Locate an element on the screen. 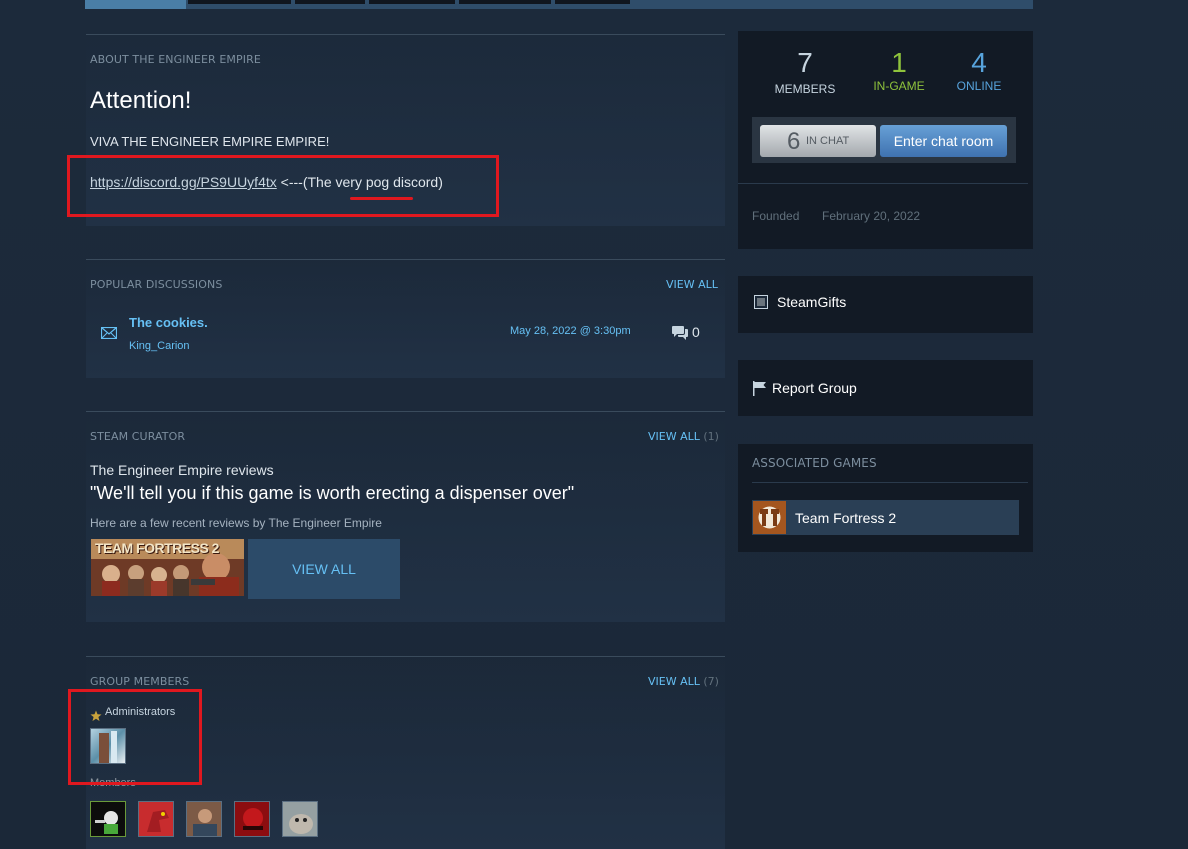  members-section-title: GROUP MEMBERS is located at coordinates (140, 681).